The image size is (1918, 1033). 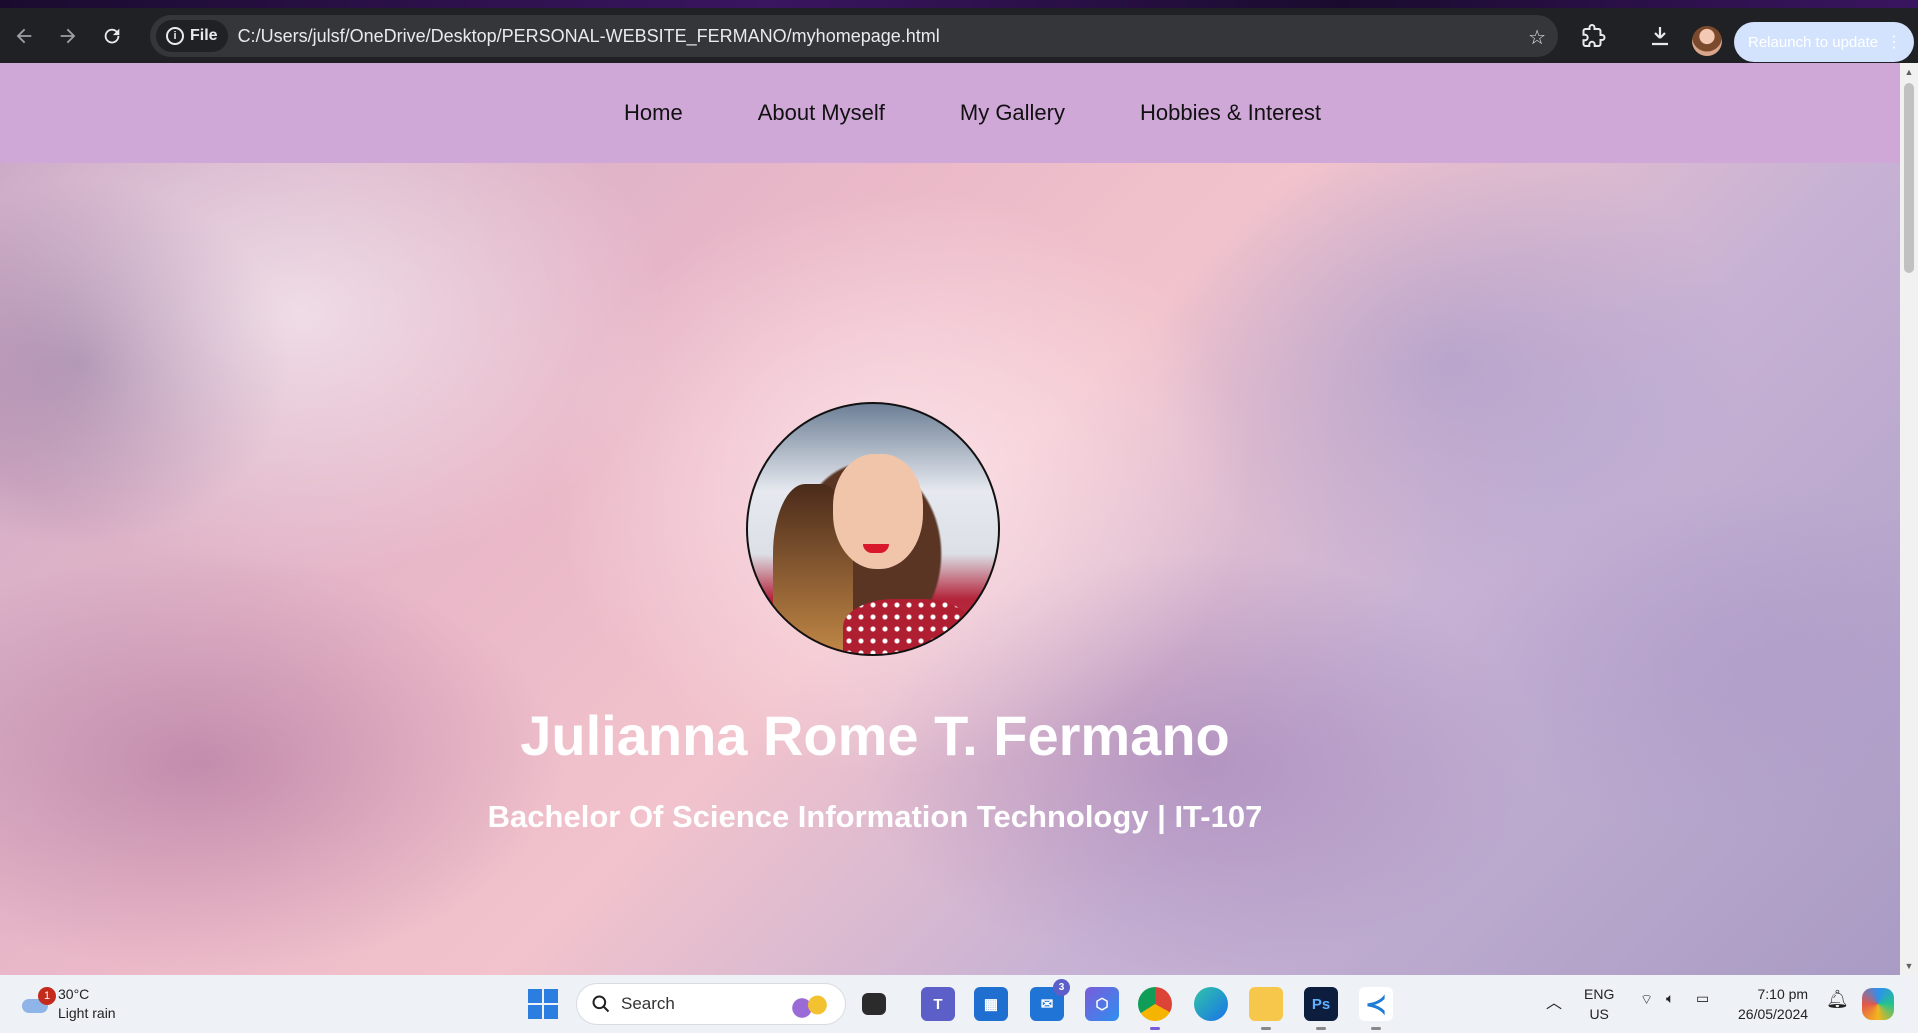 I want to click on download-icon, so click(x=1660, y=38).